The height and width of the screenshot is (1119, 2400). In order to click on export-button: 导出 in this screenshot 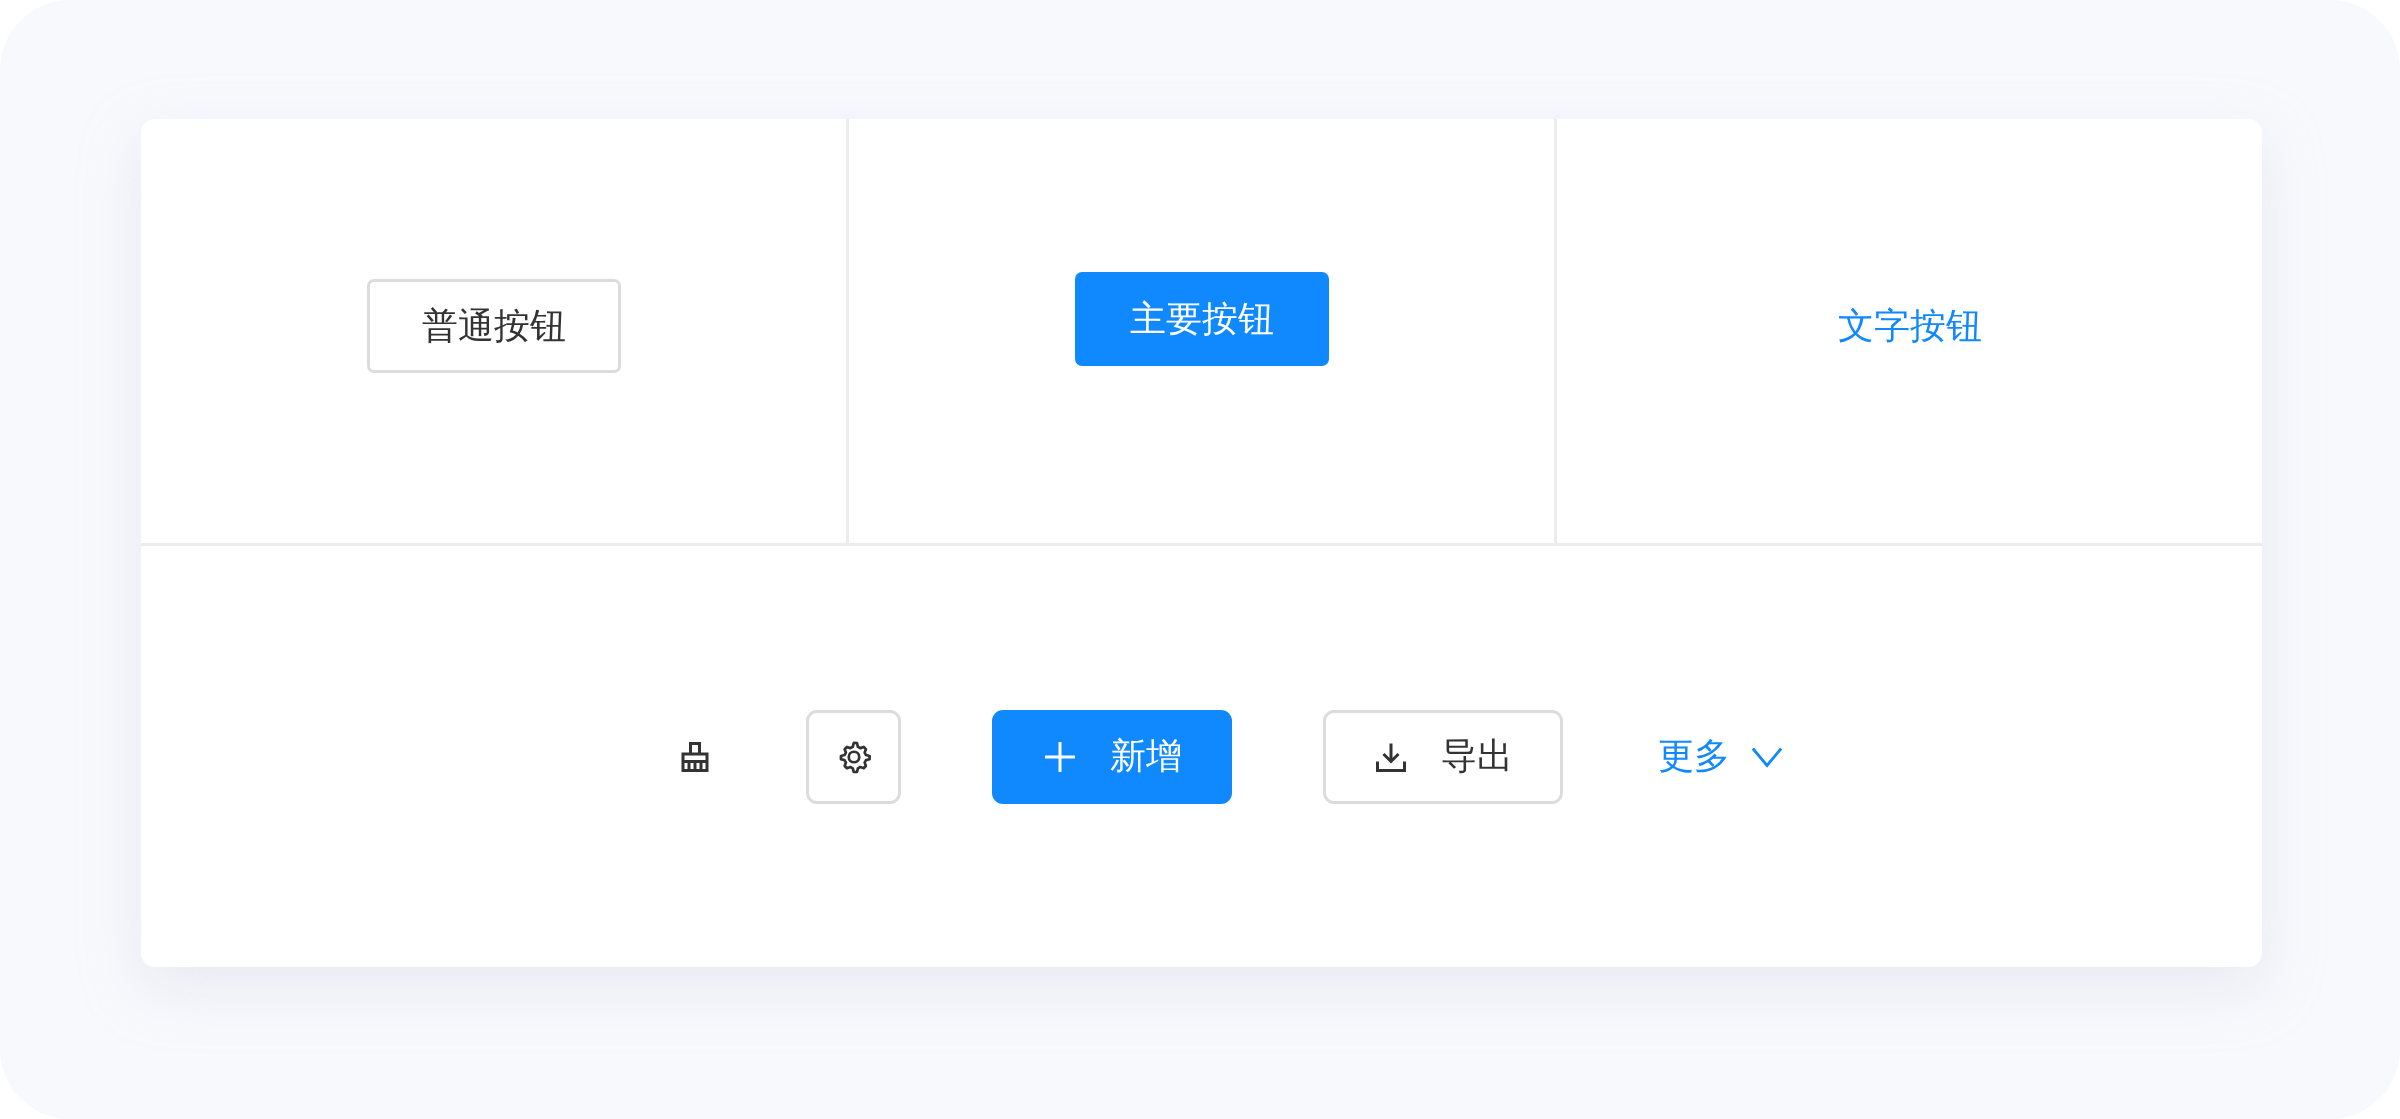, I will do `click(1443, 756)`.